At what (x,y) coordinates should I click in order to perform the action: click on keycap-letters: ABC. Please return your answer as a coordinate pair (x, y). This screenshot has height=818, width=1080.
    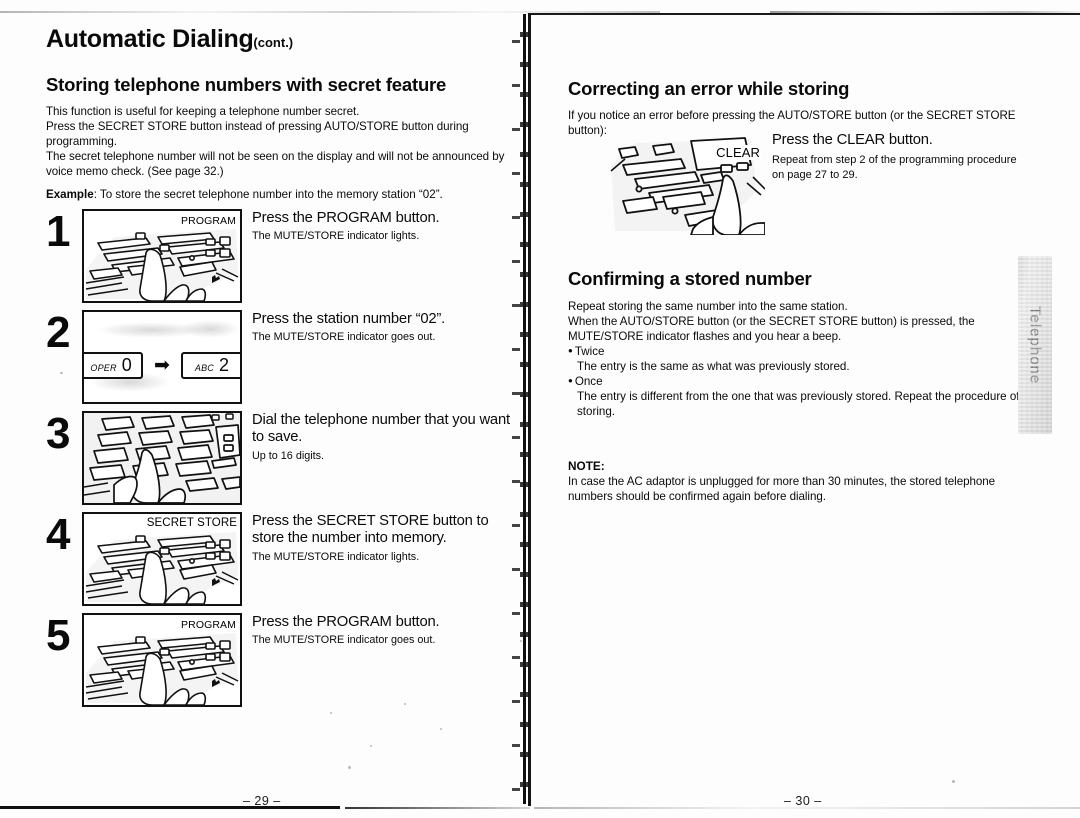
    Looking at the image, I should click on (204, 368).